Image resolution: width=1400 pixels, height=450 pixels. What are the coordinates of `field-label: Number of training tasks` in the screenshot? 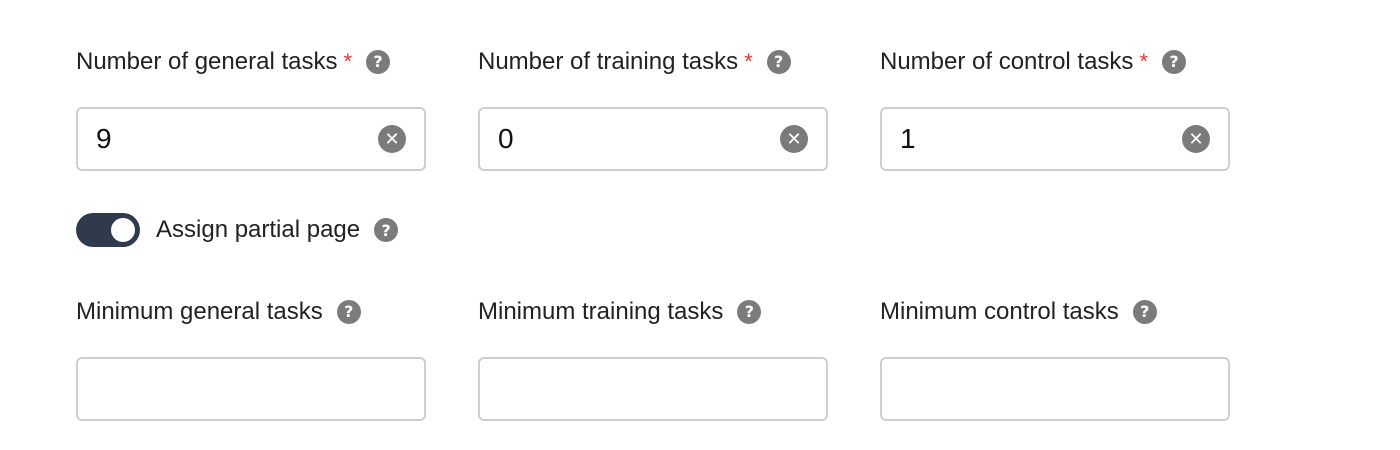 It's located at (608, 61).